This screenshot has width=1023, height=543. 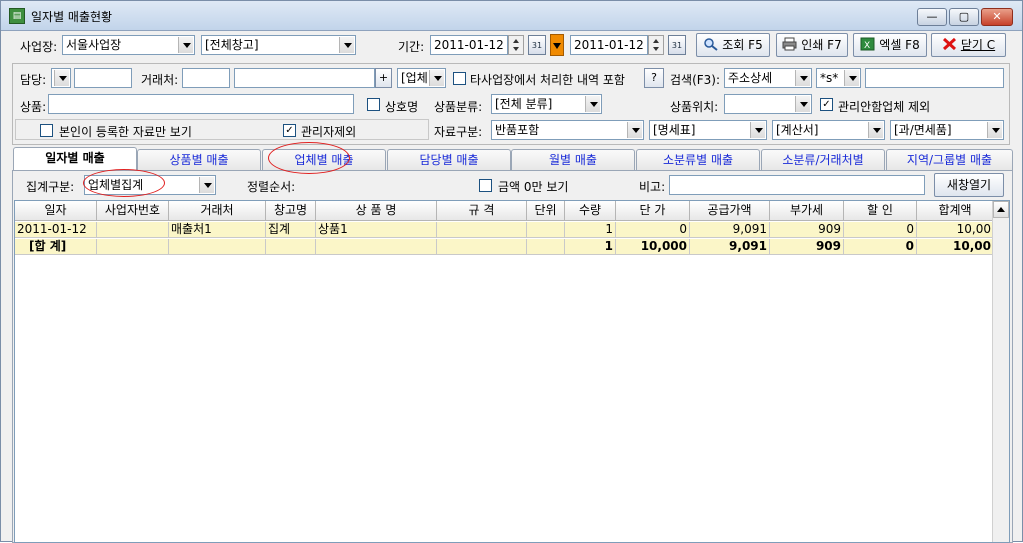 What do you see at coordinates (698, 160) in the screenshot?
I see `tab-subcategory-sales: 소분류별 매출` at bounding box center [698, 160].